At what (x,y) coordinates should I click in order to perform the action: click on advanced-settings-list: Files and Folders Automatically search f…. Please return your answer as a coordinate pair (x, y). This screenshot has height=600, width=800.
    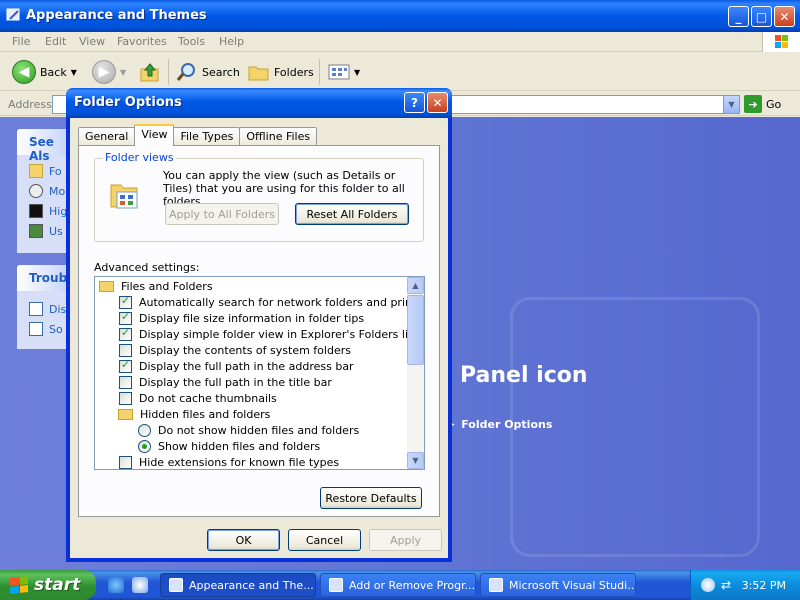
    Looking at the image, I should click on (259, 373).